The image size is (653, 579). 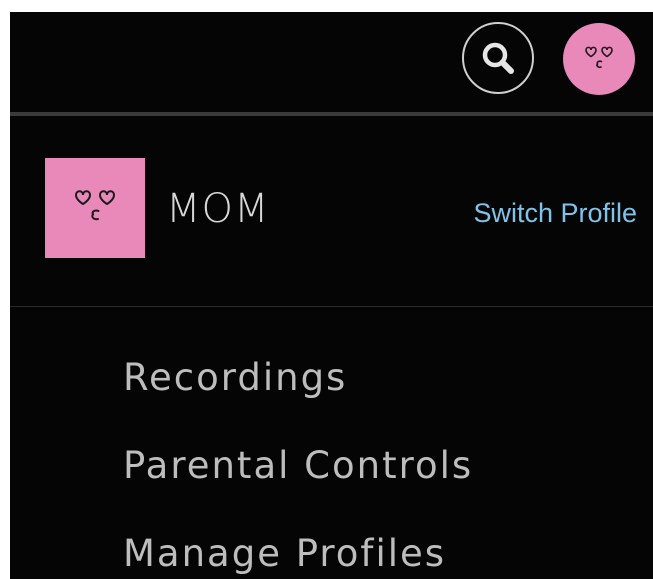 What do you see at coordinates (298, 466) in the screenshot?
I see `menu-item-parental-controls: Parental Controls` at bounding box center [298, 466].